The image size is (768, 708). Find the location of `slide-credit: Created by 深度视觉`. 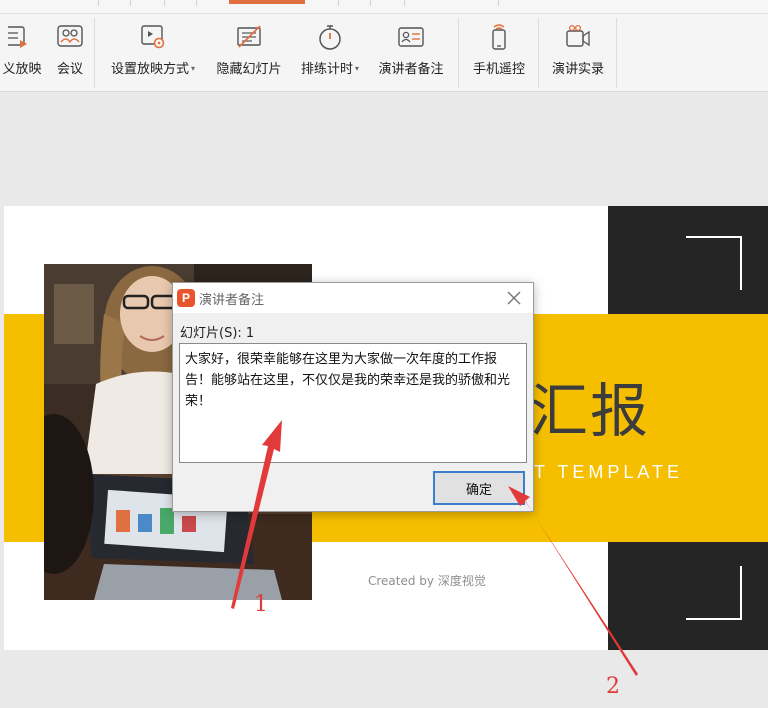

slide-credit: Created by 深度视觉 is located at coordinates (427, 581).